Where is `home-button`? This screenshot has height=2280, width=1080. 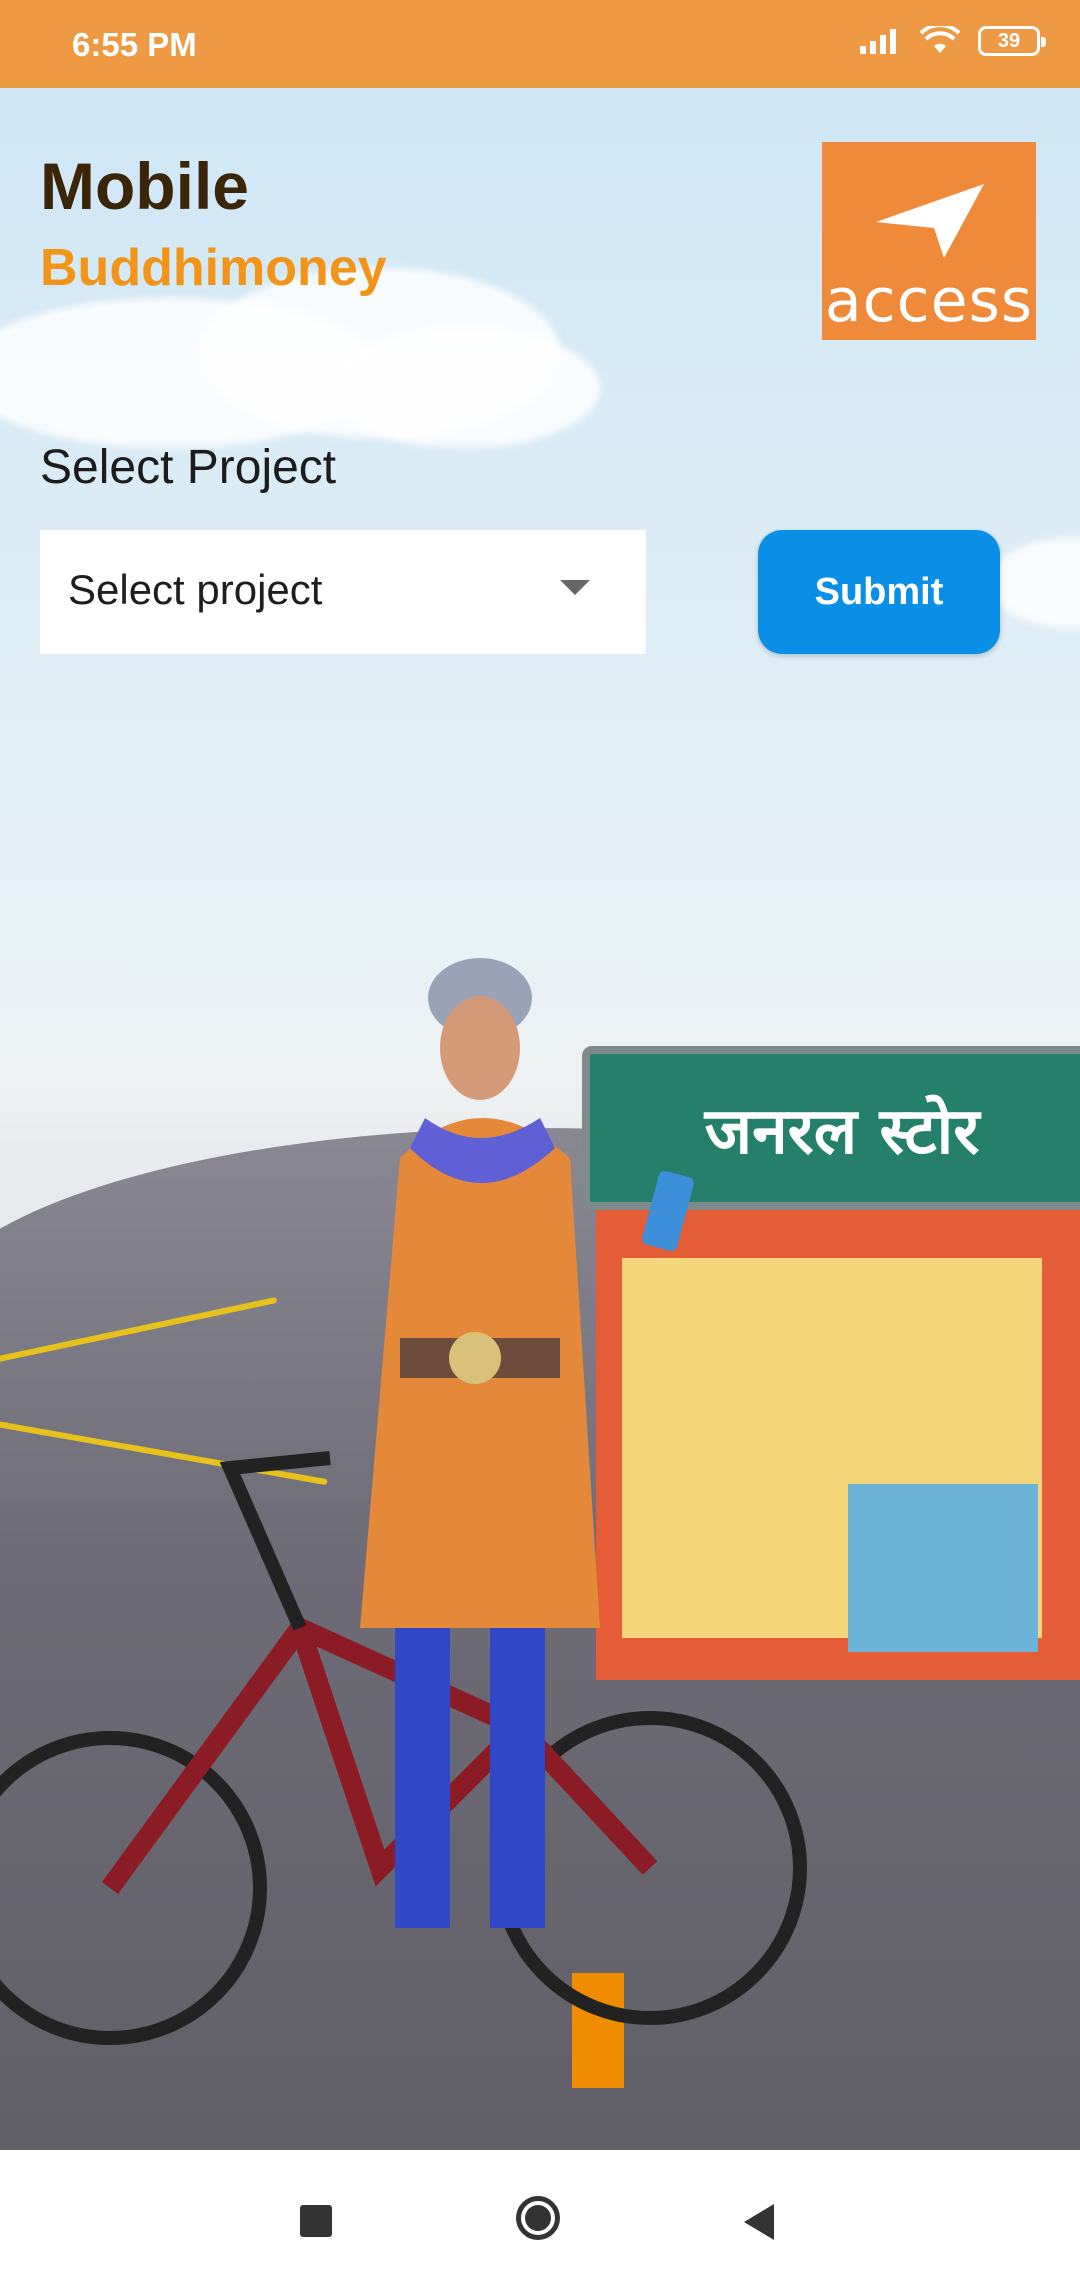 home-button is located at coordinates (538, 2218).